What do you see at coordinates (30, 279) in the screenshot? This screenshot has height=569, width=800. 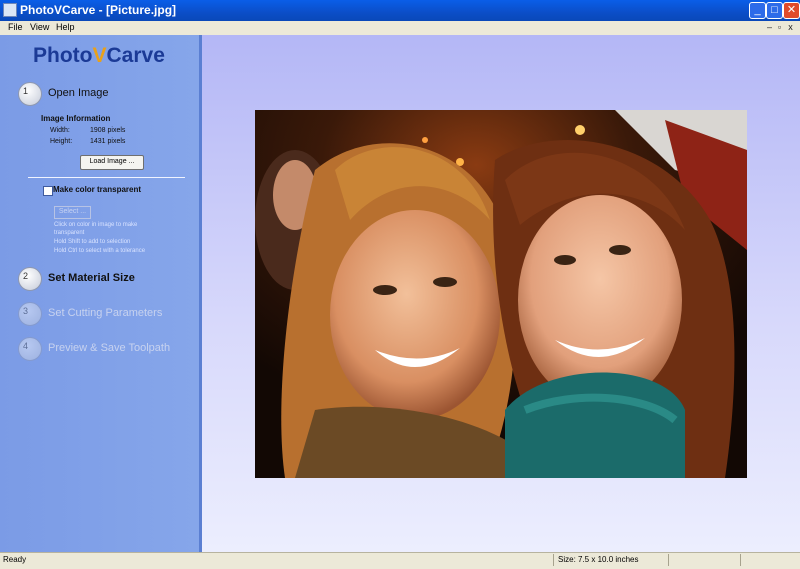 I see `step-2-icon: 2` at bounding box center [30, 279].